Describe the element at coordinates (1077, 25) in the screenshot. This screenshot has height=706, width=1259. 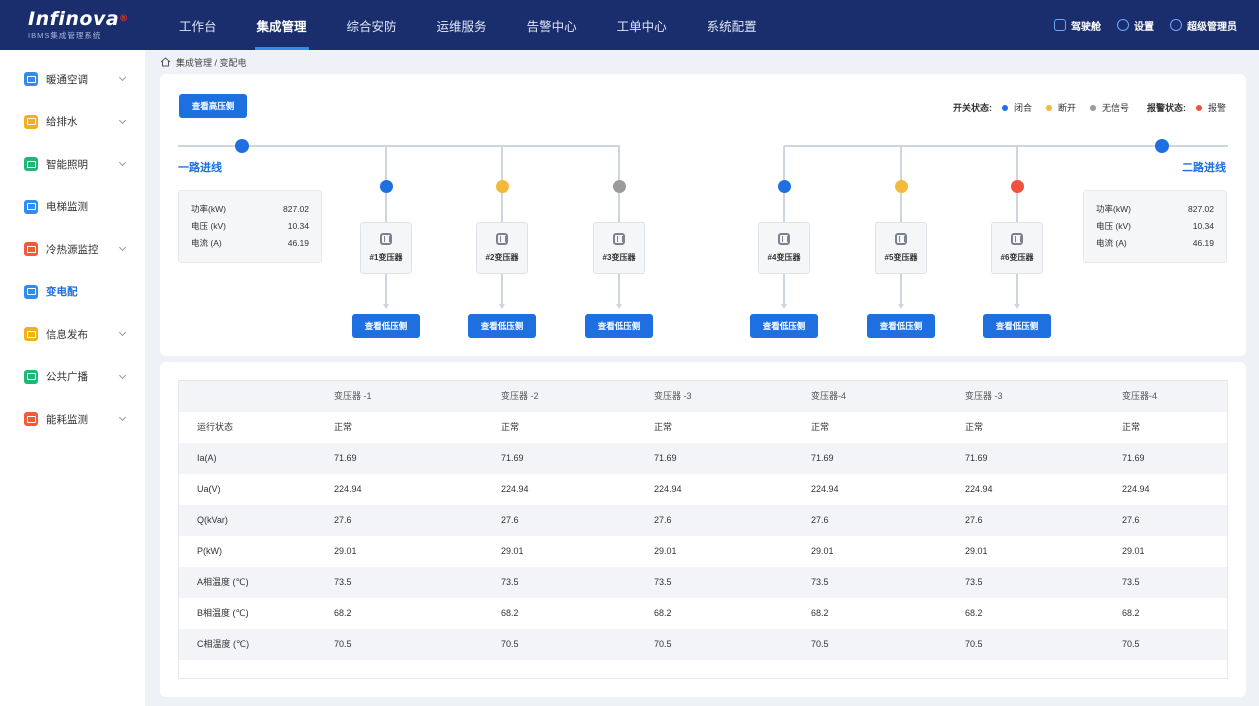
I see `cockpit-button: 驾驶舱` at that location.